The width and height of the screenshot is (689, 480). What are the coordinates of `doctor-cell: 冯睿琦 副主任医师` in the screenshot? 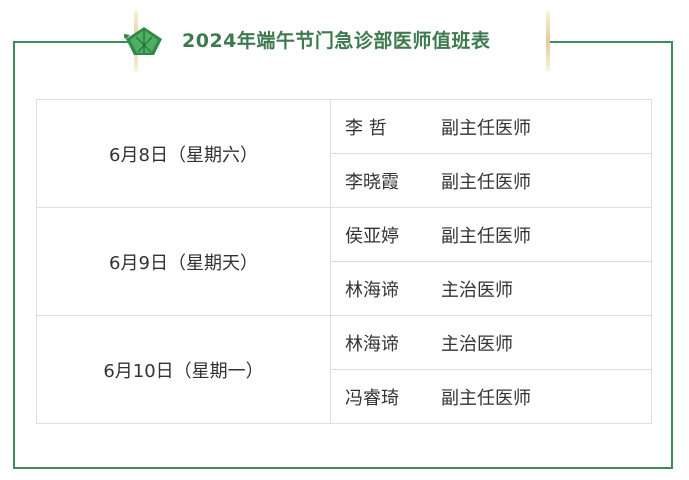 It's located at (491, 396).